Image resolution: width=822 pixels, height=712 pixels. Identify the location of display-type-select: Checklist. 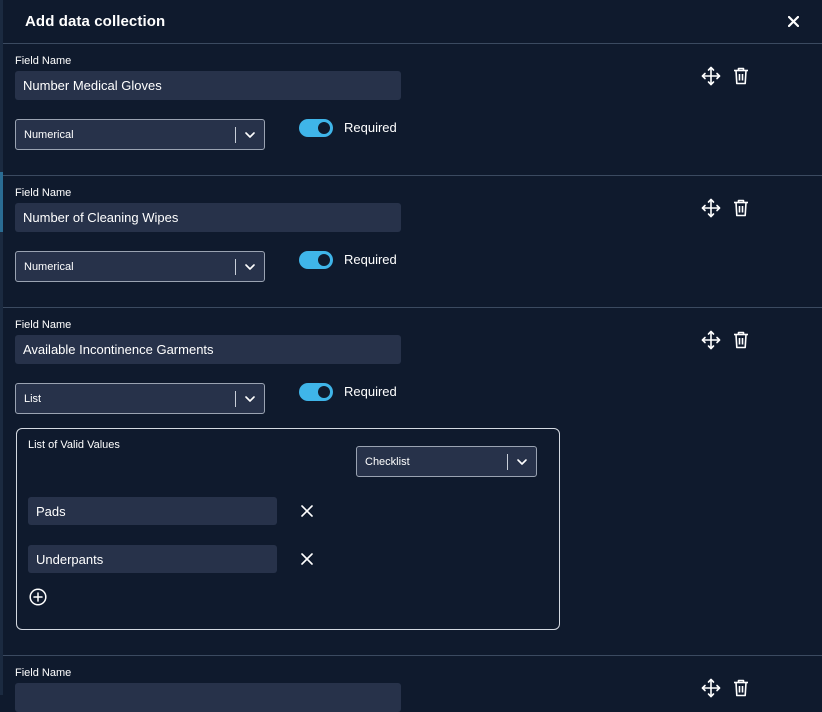
(446, 461).